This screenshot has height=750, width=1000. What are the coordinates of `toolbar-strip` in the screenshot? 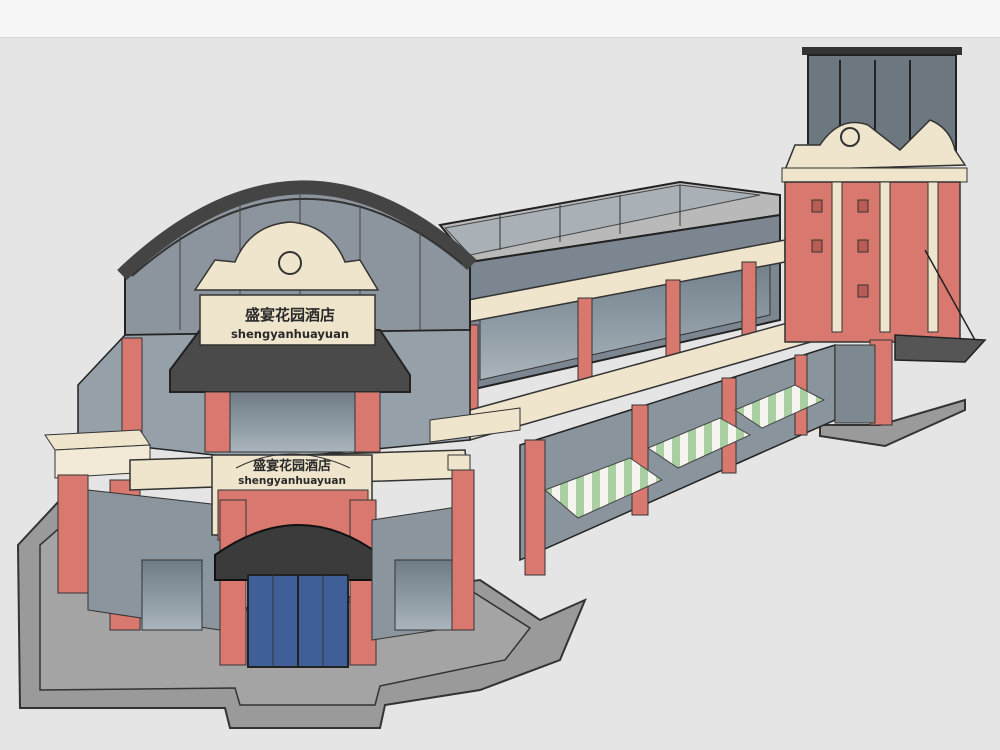 It's located at (500, 19).